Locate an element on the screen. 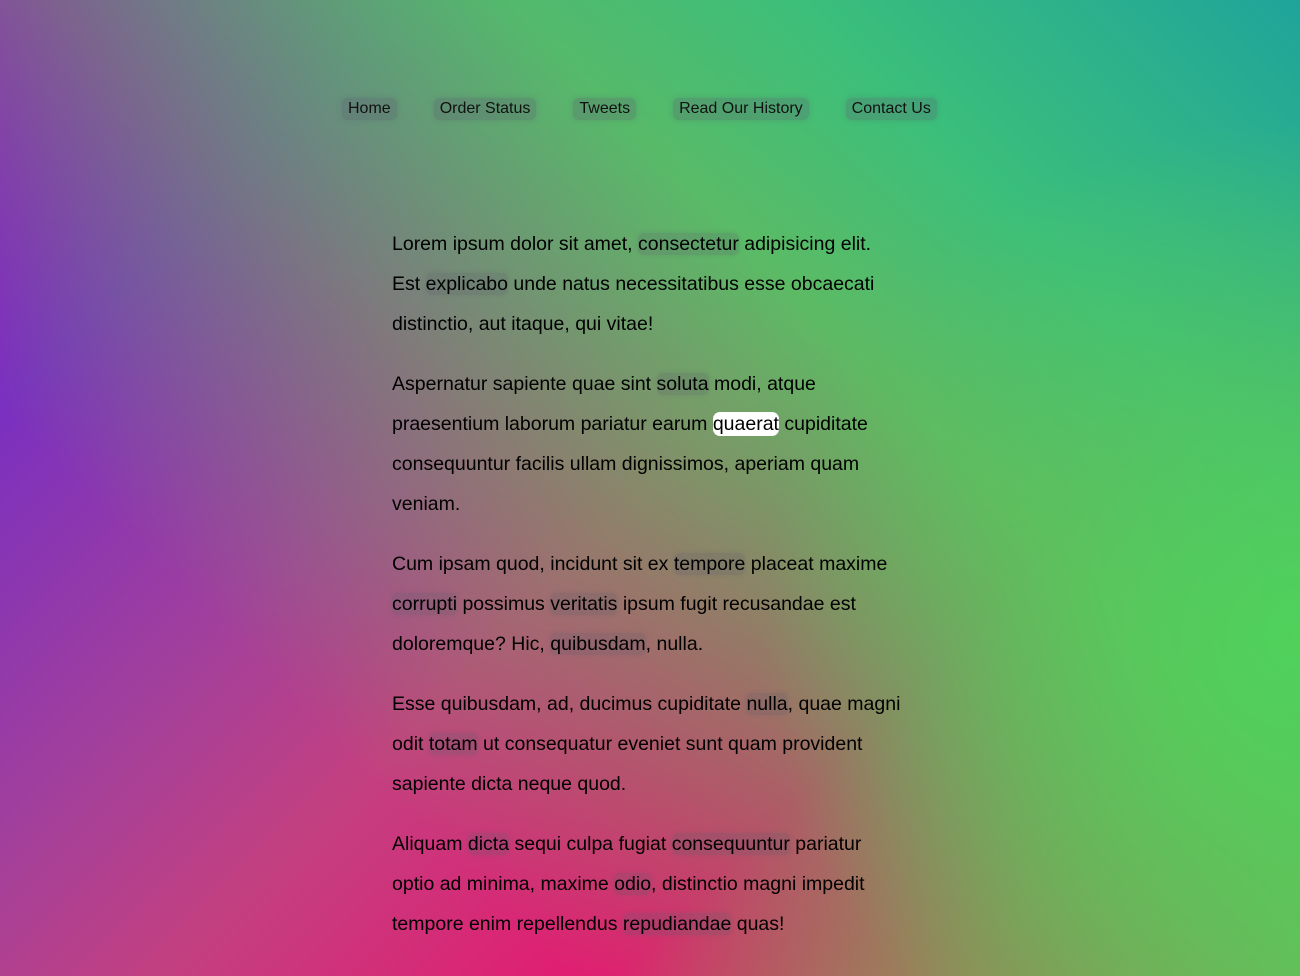 Image resolution: width=1300 pixels, height=976 pixels. highlighted-word-active: quaerat is located at coordinates (745, 424).